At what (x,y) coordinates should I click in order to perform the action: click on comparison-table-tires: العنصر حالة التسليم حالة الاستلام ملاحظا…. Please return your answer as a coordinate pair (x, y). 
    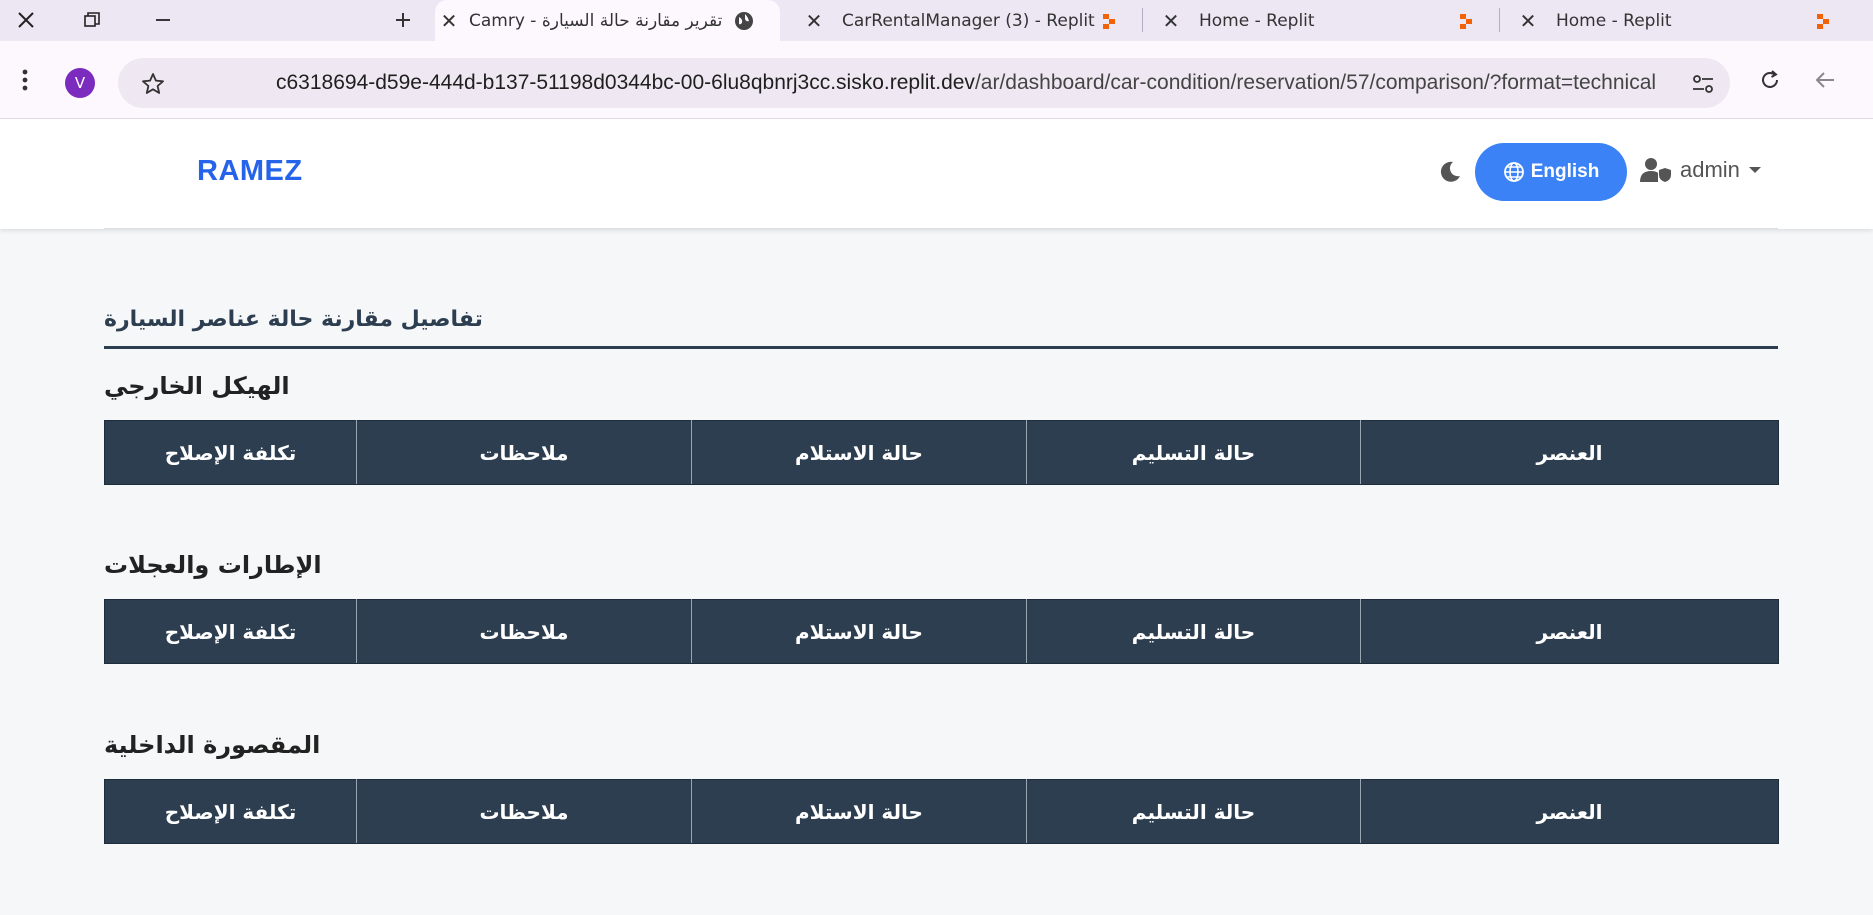
    Looking at the image, I should click on (941, 631).